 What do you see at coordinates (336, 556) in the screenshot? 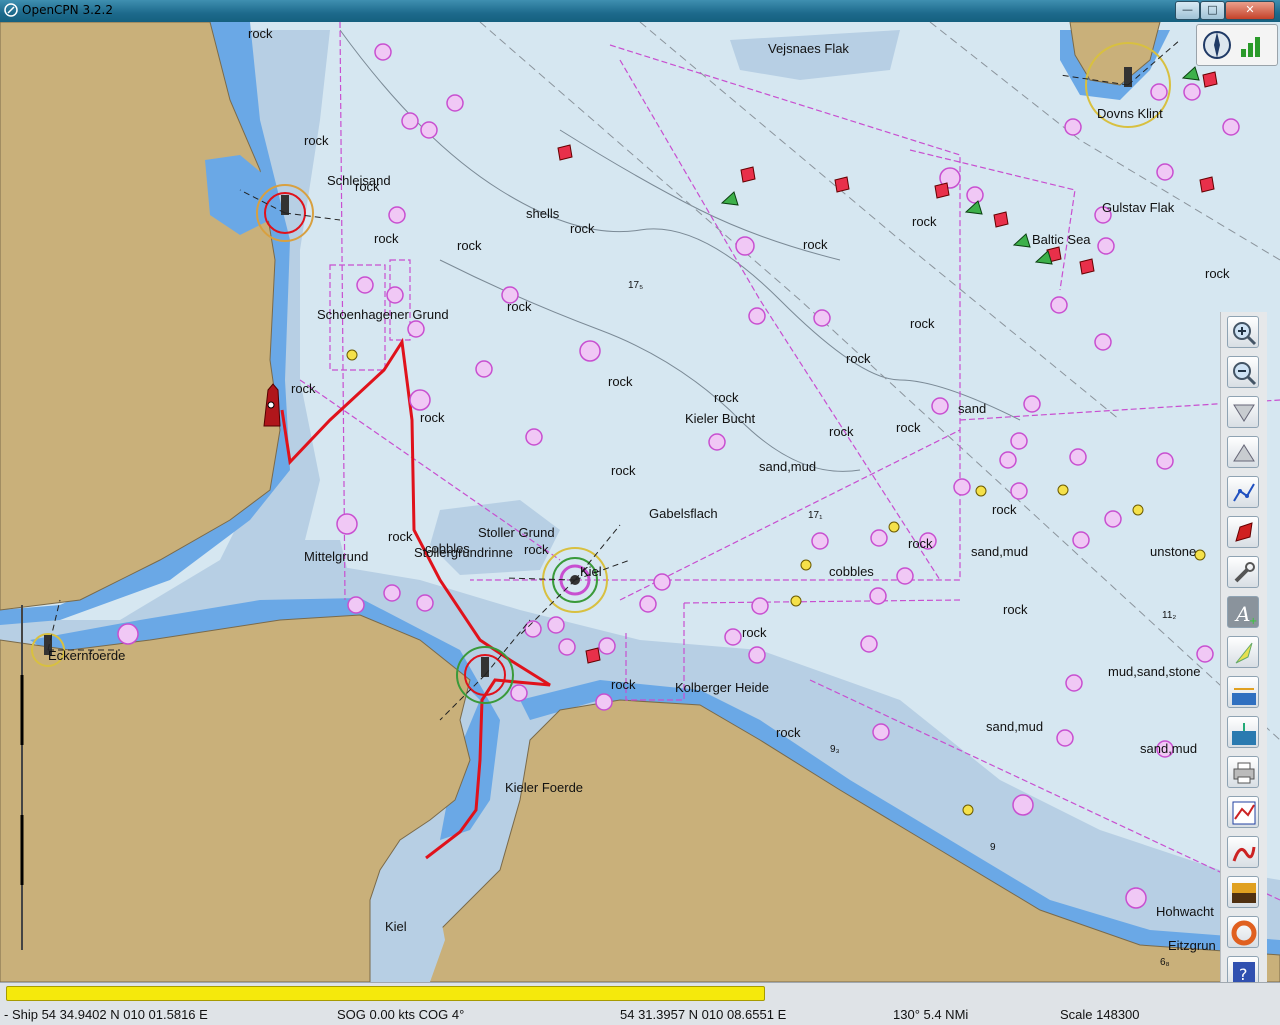
I see `svg-text: Mittelgrund` at bounding box center [336, 556].